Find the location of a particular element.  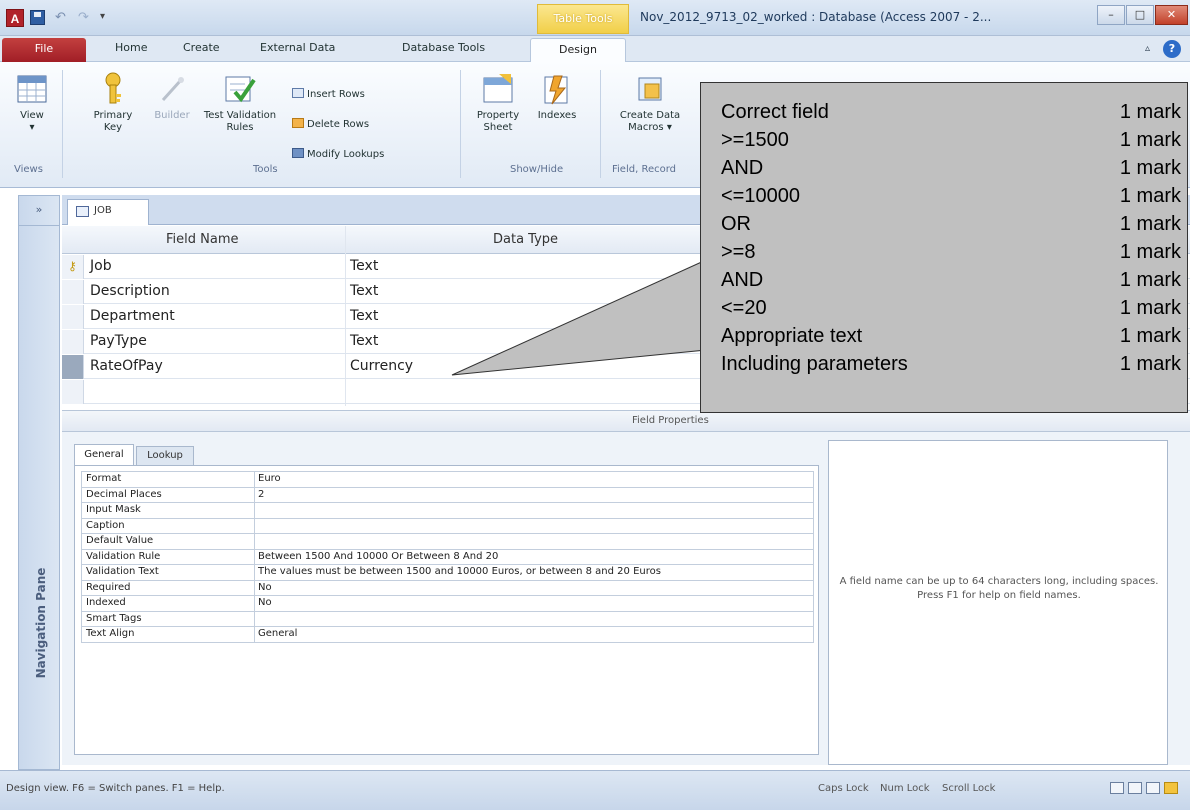

indexes-button: Indexes is located at coordinates (557, 97).